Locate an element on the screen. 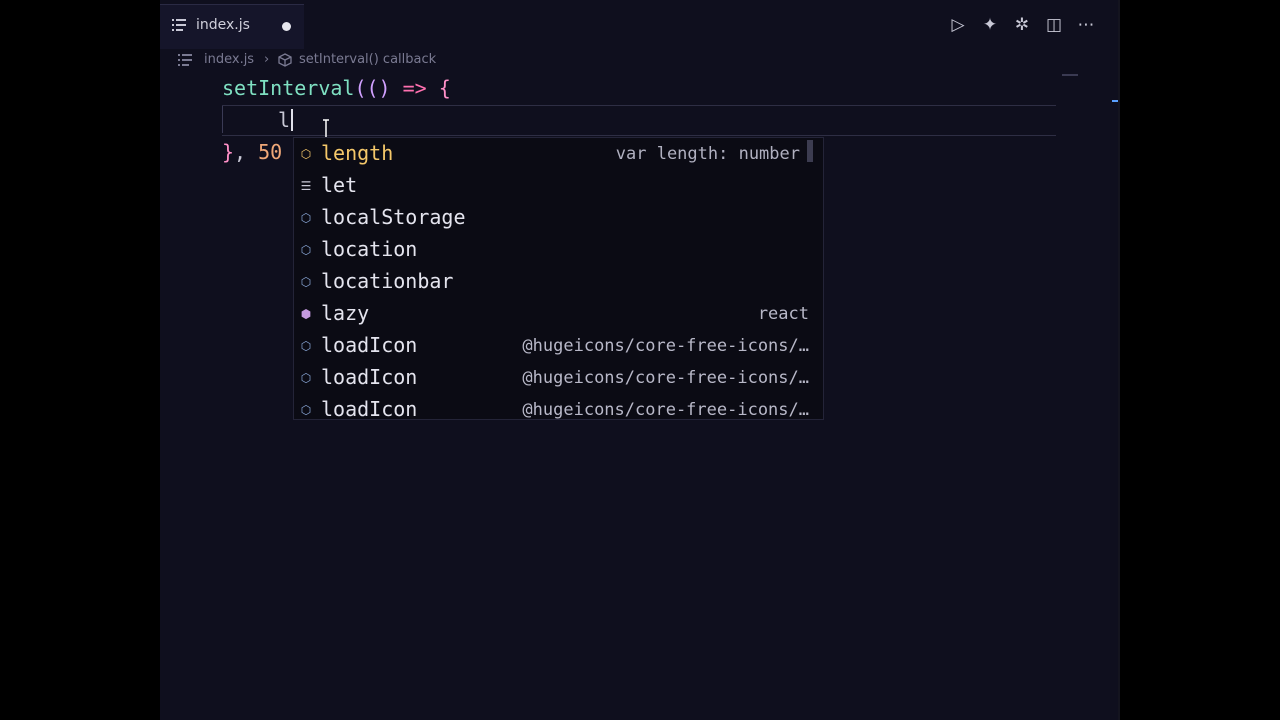  suggestion-label: let is located at coordinates (339, 185).